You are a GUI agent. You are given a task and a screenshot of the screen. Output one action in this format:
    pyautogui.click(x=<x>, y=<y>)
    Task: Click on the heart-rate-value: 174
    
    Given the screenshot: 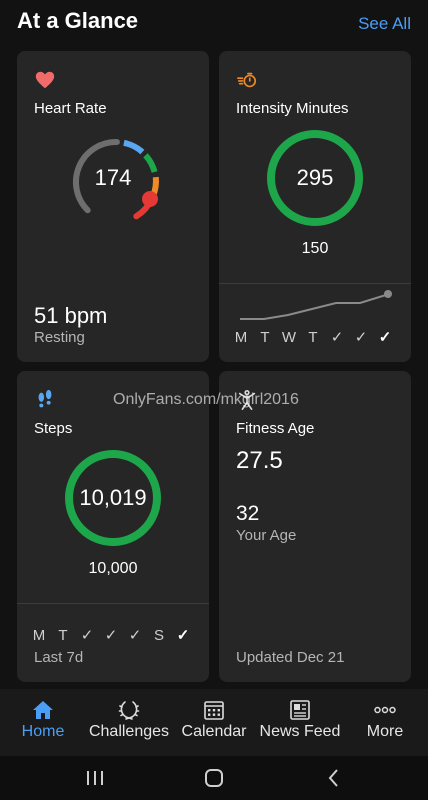 What is the action you would take?
    pyautogui.click(x=113, y=177)
    